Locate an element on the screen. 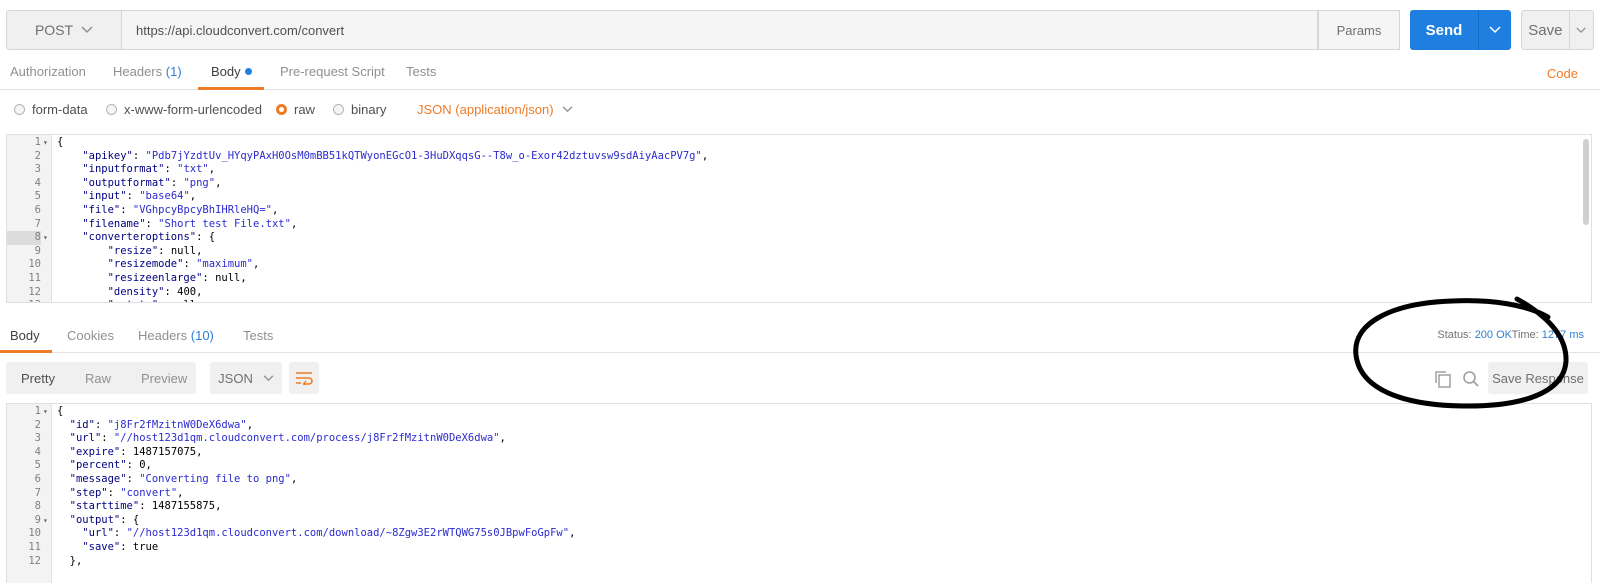  tab-headers: Headers (1) is located at coordinates (147, 71).